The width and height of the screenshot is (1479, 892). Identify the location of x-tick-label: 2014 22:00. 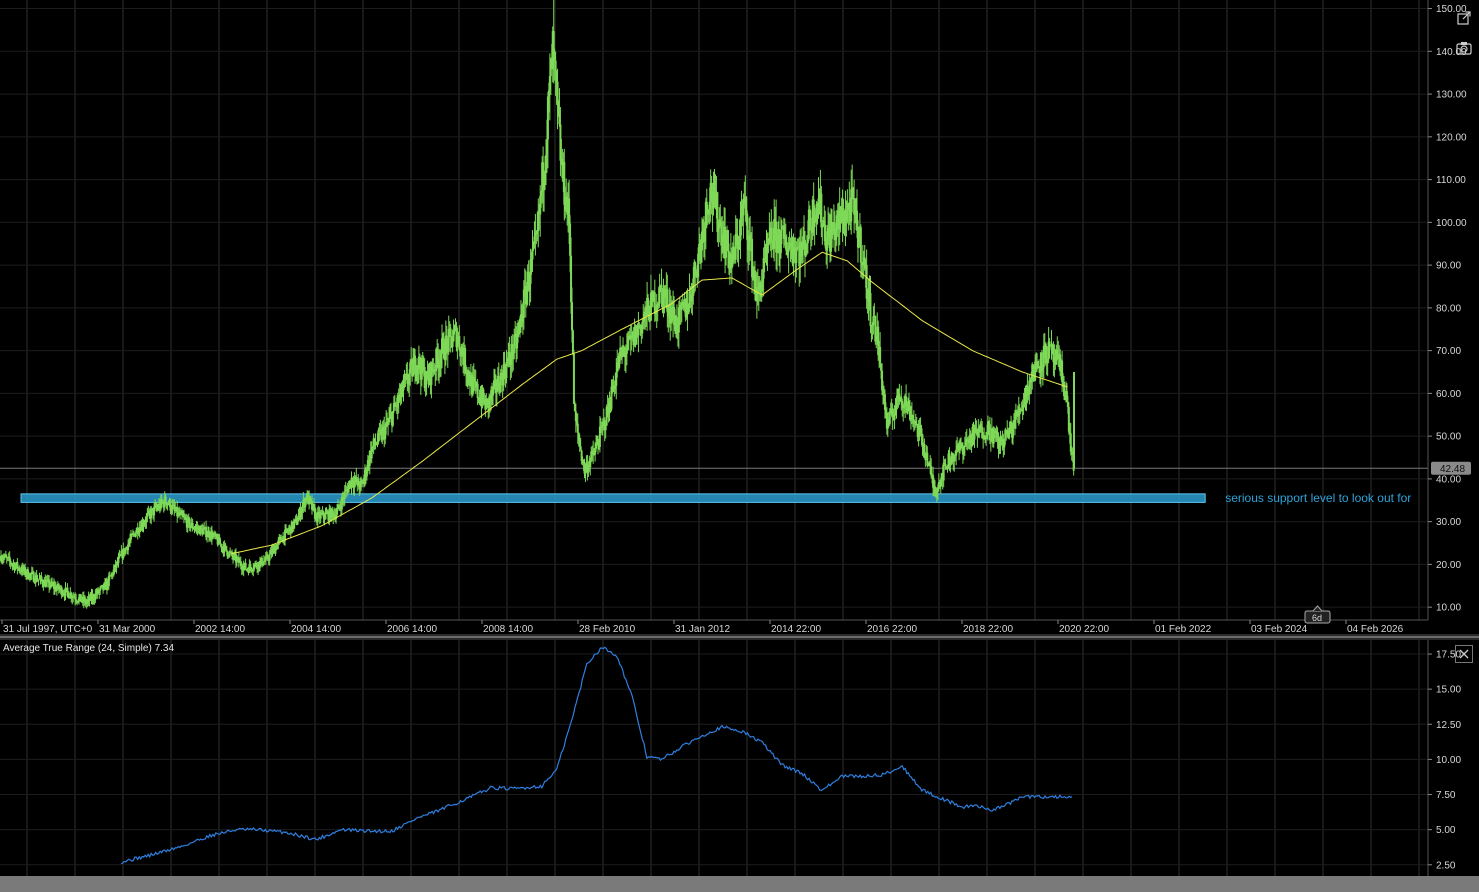
(796, 629).